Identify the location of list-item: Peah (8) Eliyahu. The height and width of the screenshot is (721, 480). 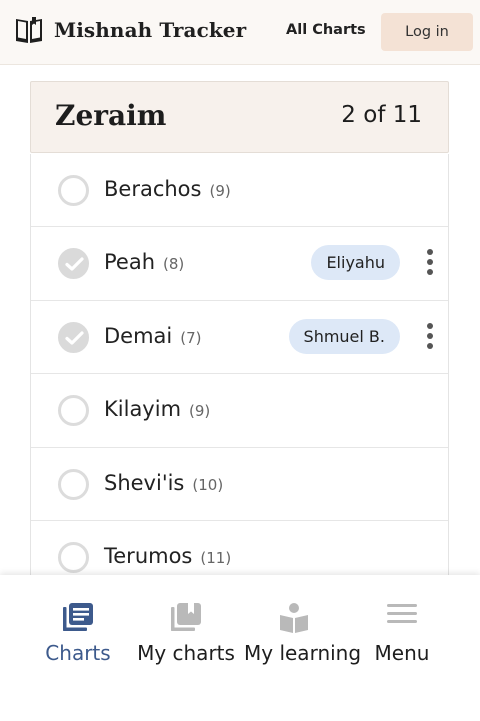
(239, 264).